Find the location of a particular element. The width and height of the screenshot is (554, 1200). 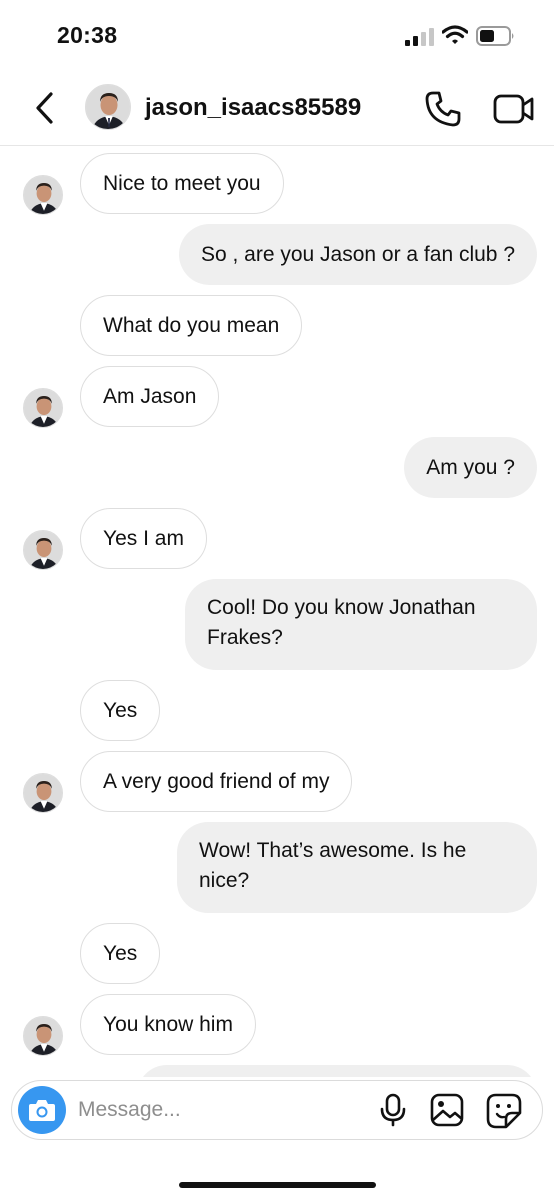

gallery-icon is located at coordinates (447, 1110).